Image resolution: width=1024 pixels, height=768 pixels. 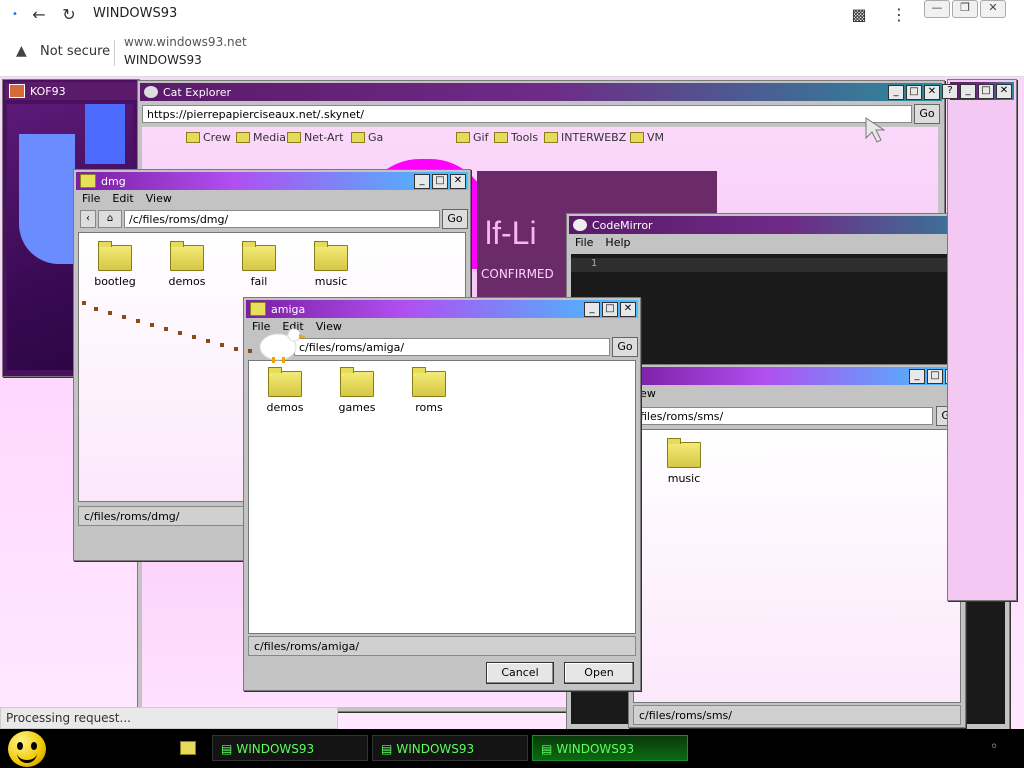 What do you see at coordinates (429, 390) in the screenshot?
I see `folder-roms: roms` at bounding box center [429, 390].